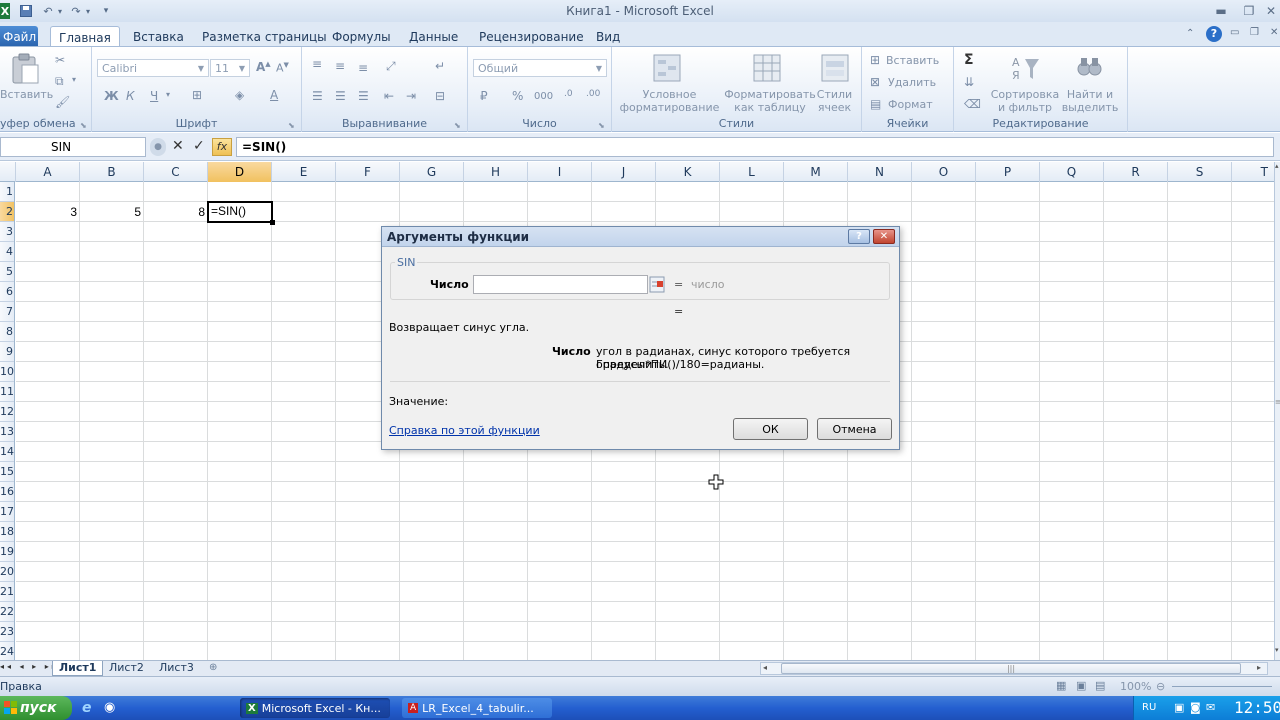  What do you see at coordinates (1160, 686) in the screenshot?
I see `zoom-out-icon: ⊖` at bounding box center [1160, 686].